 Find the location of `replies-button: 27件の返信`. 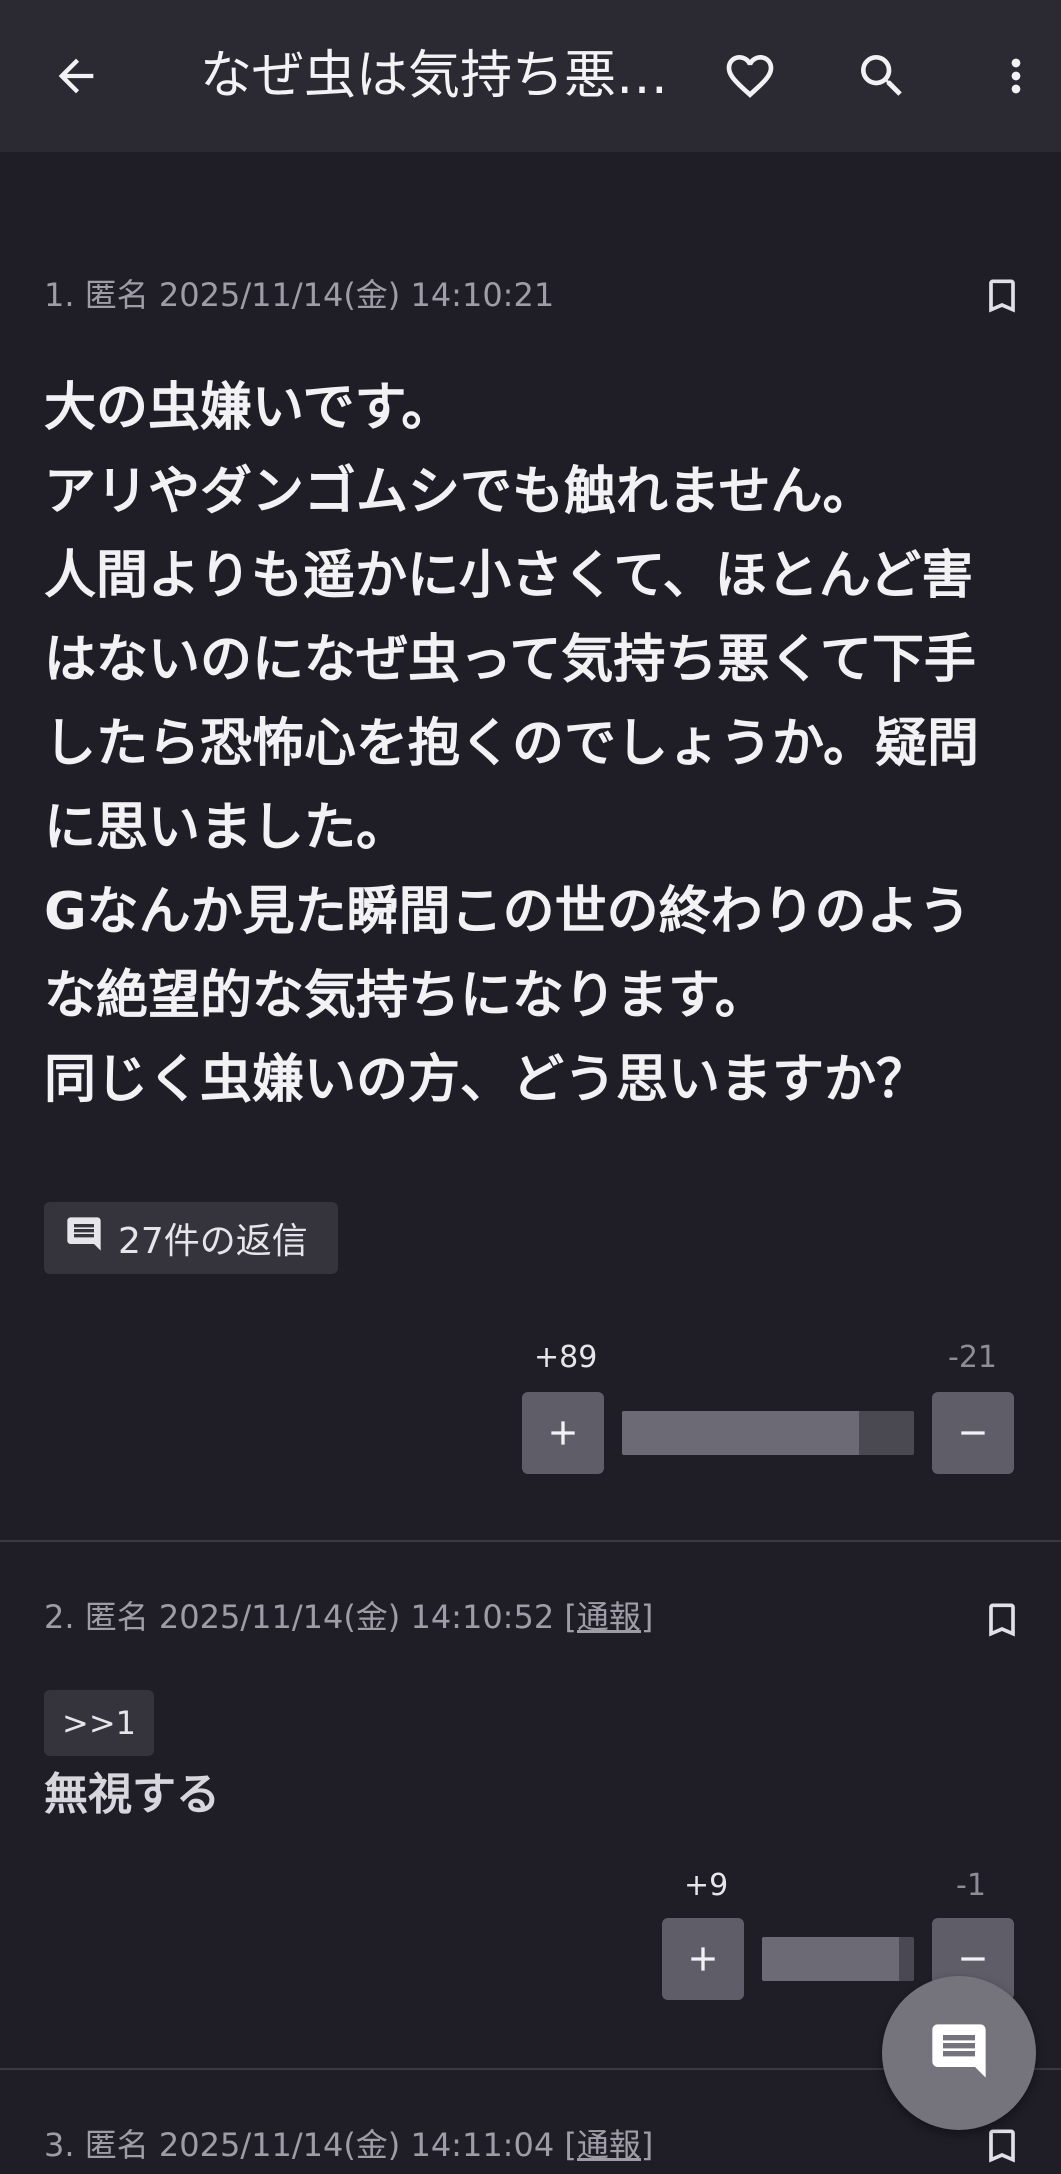

replies-button: 27件の返信 is located at coordinates (191, 1238).